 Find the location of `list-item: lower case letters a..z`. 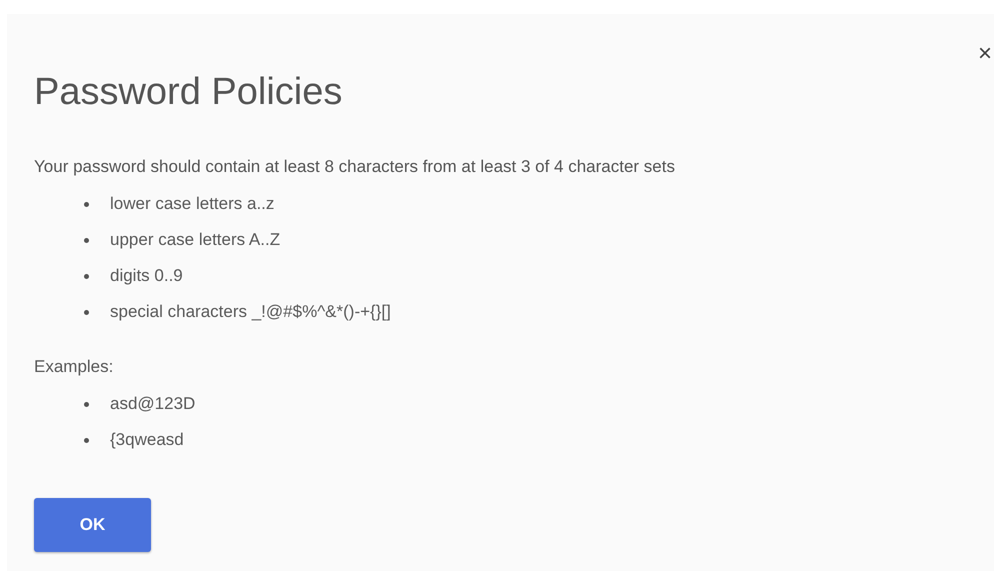

list-item: lower case letters a..z is located at coordinates (192, 204).